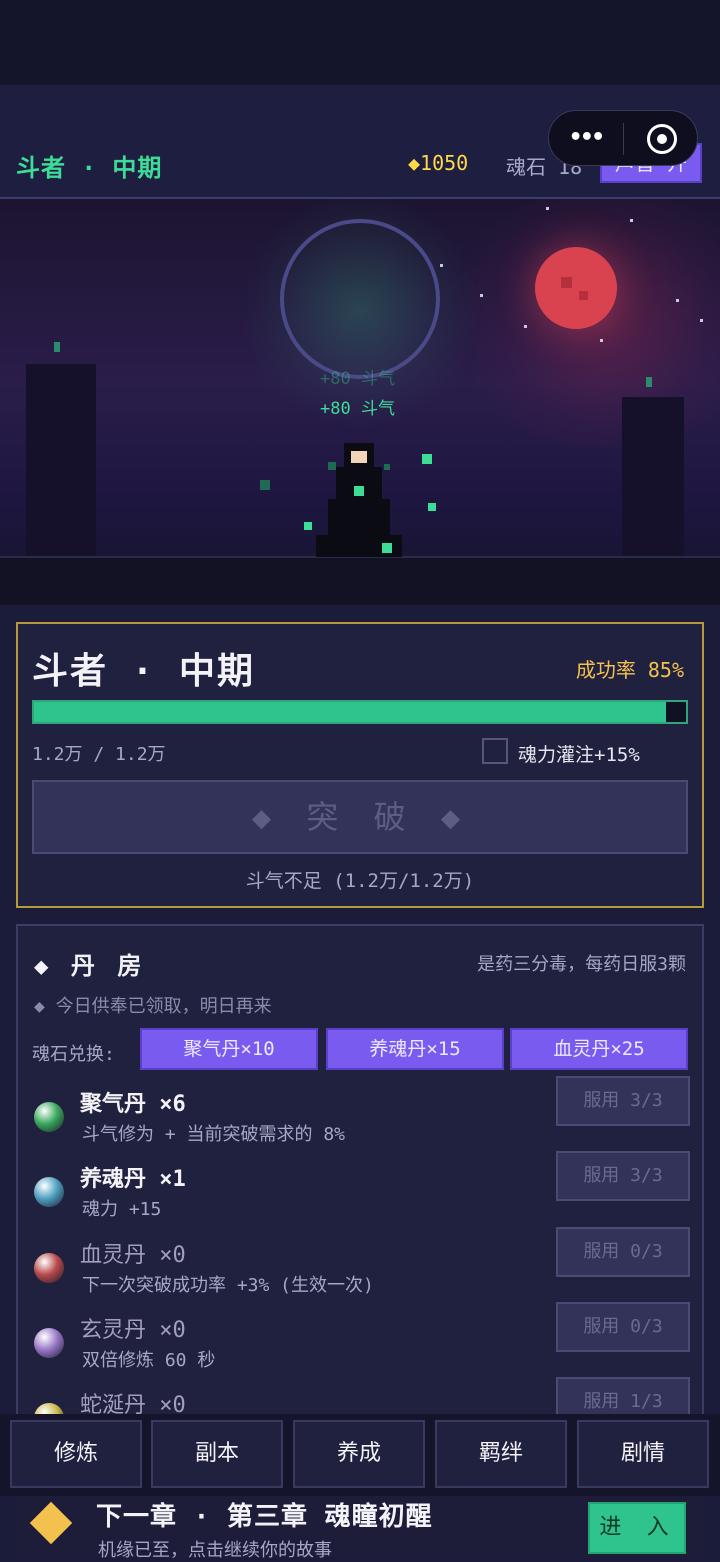 This screenshot has width=720, height=1562. I want to click on pill-row-yanghun: 养魂丹 ×1 魂力 +15 服用 3/3, so click(360, 1191).